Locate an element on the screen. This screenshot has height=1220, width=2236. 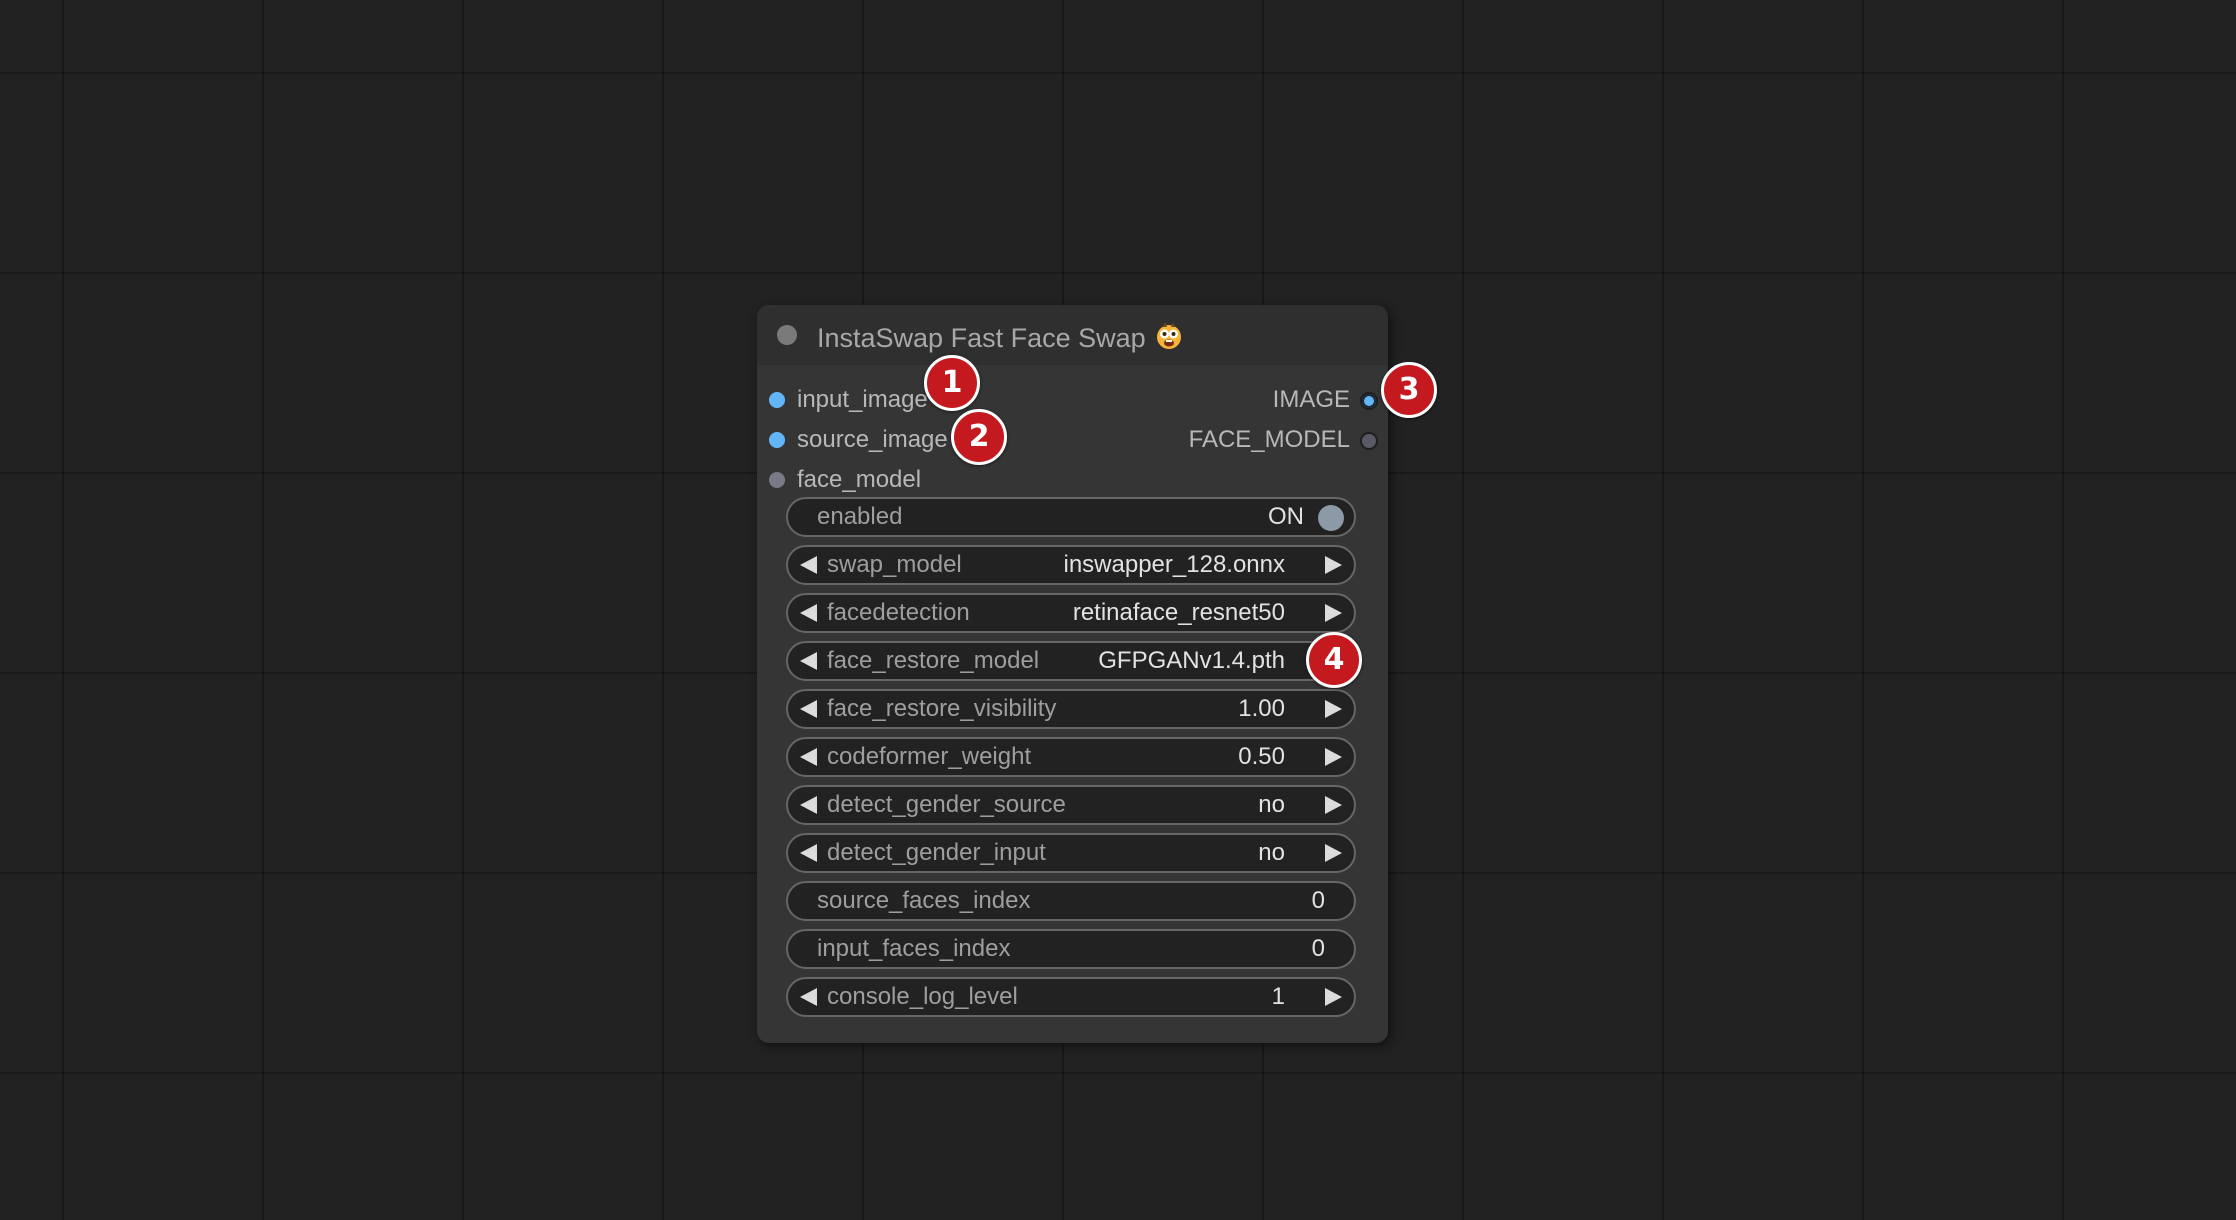
face-model-label: face_model is located at coordinates (859, 479).